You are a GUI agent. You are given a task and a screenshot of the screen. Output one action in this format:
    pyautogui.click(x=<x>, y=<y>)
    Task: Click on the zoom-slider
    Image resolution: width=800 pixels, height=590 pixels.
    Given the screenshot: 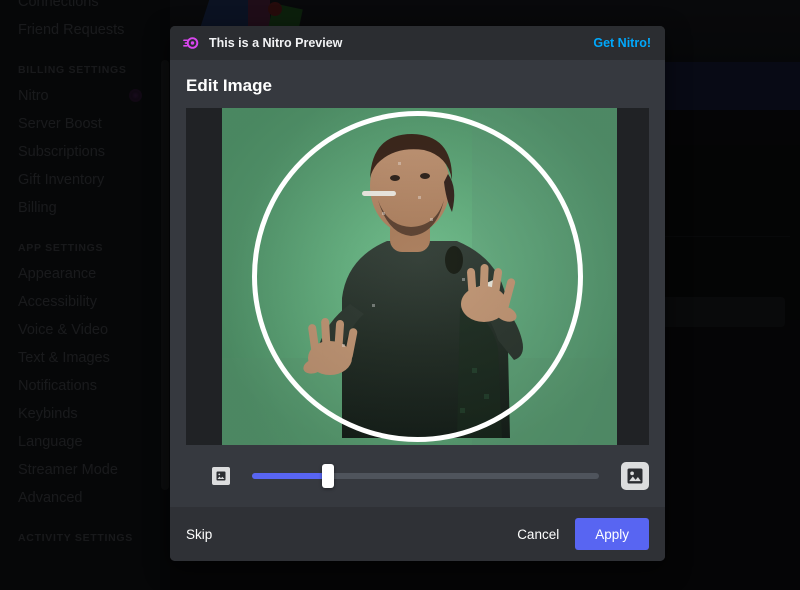 What is the action you would take?
    pyautogui.click(x=425, y=476)
    